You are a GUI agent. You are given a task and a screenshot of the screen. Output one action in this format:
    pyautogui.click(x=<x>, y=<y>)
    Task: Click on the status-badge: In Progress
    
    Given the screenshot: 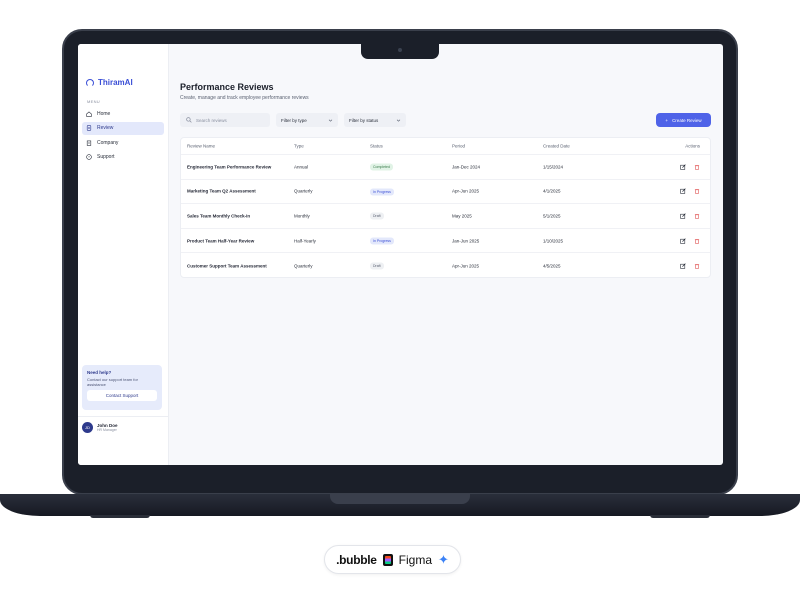 What is the action you would take?
    pyautogui.click(x=382, y=192)
    